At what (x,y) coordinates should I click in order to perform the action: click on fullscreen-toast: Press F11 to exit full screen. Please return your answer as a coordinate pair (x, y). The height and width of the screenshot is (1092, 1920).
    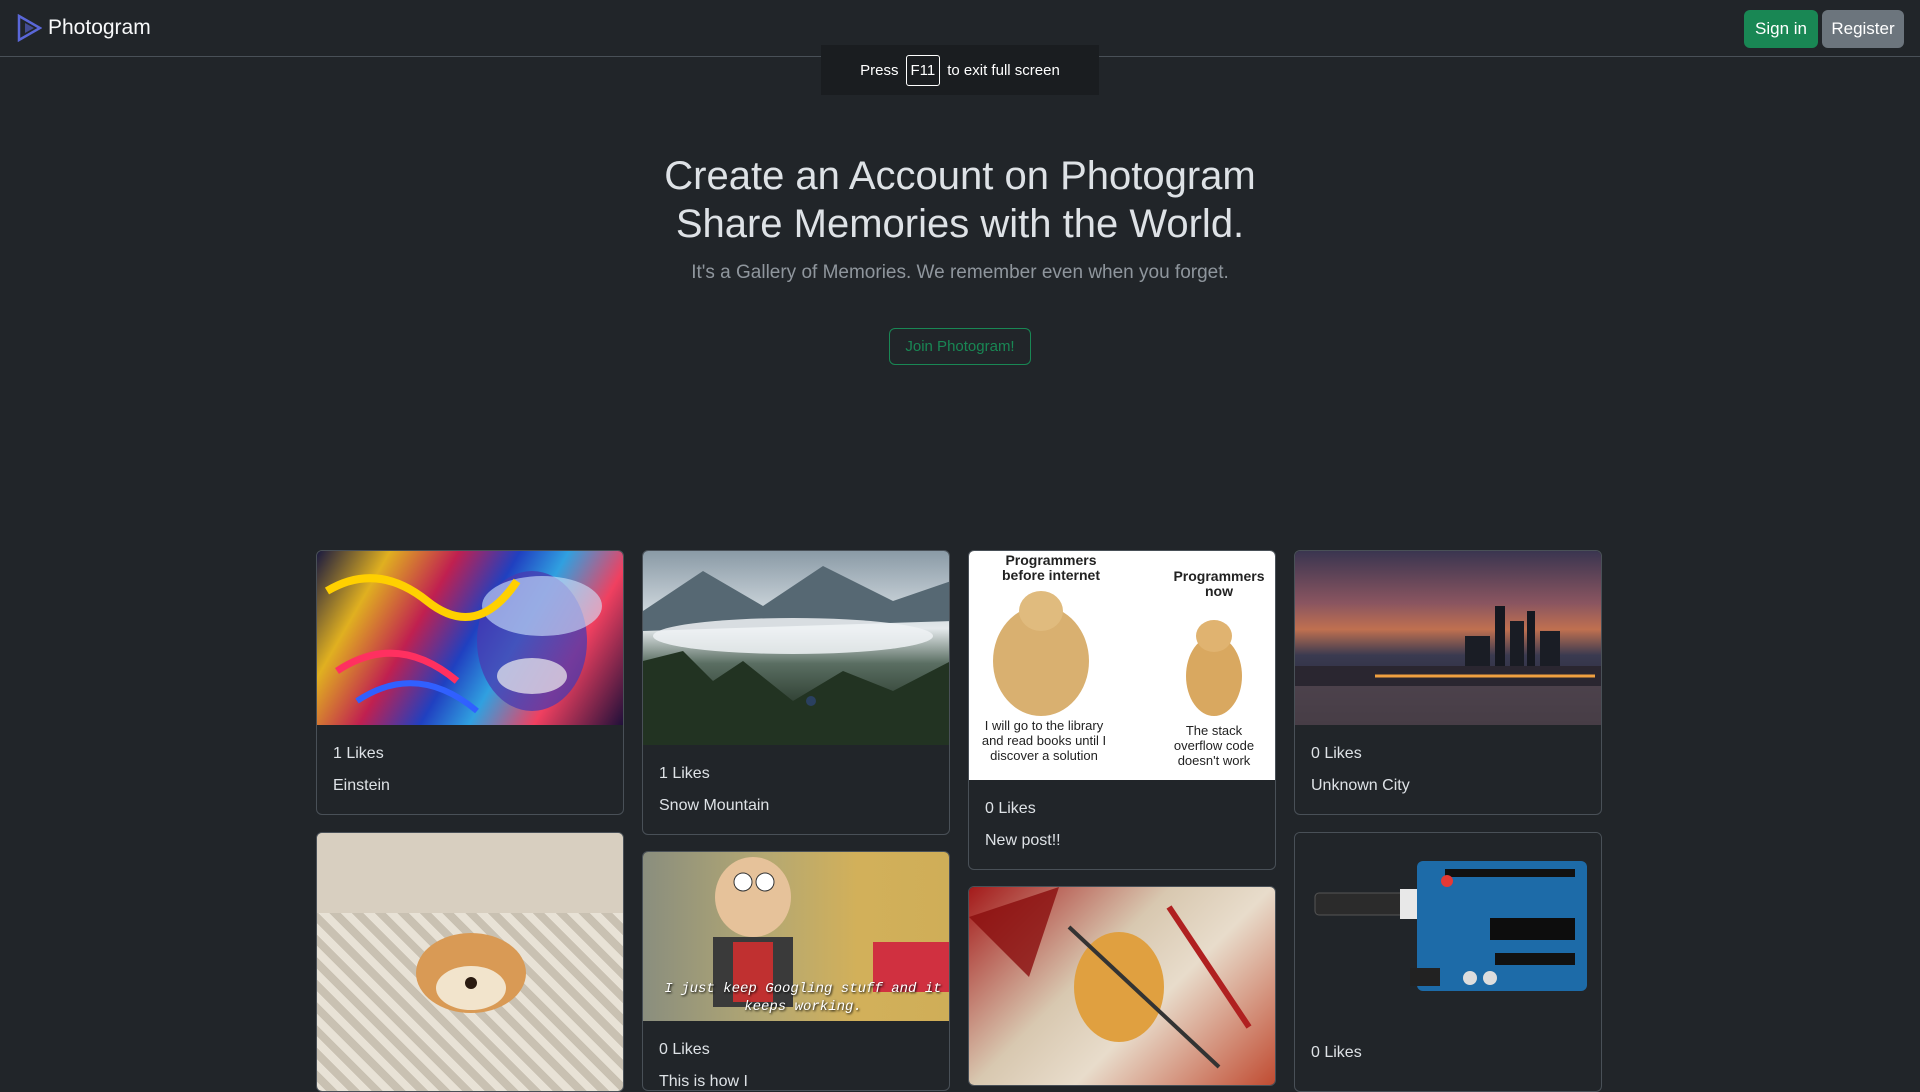
    Looking at the image, I should click on (960, 70).